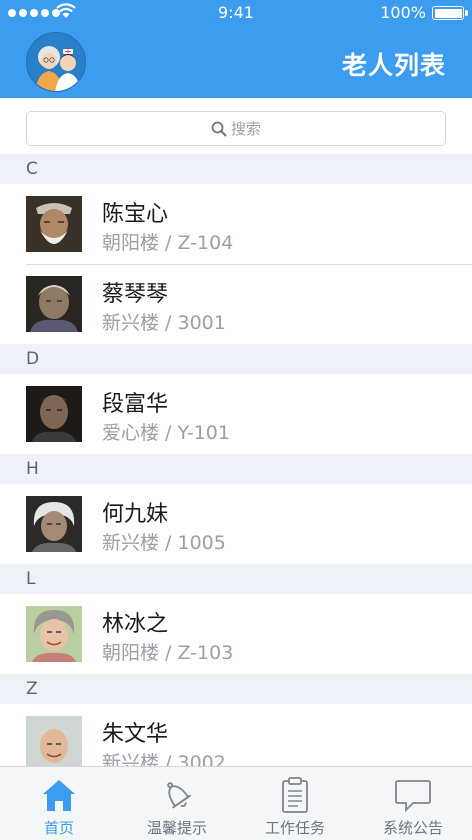 The width and height of the screenshot is (472, 840). I want to click on person-name: 段富华, so click(135, 404).